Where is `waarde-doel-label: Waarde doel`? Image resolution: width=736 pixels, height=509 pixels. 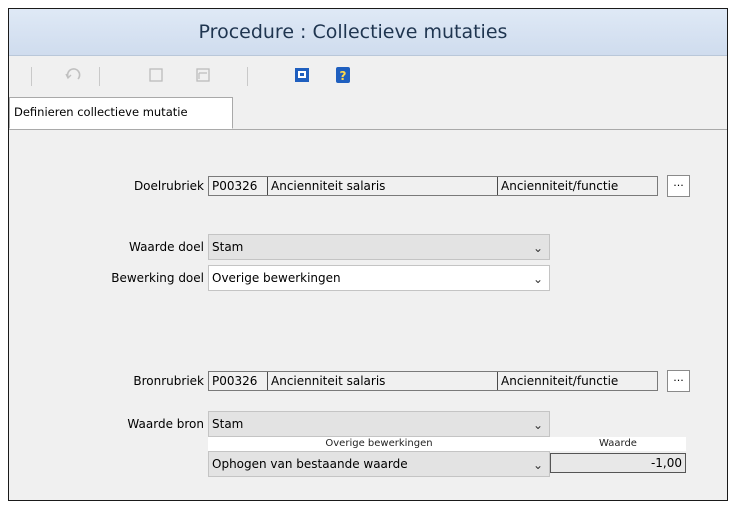 waarde-doel-label: Waarde doel is located at coordinates (166, 247).